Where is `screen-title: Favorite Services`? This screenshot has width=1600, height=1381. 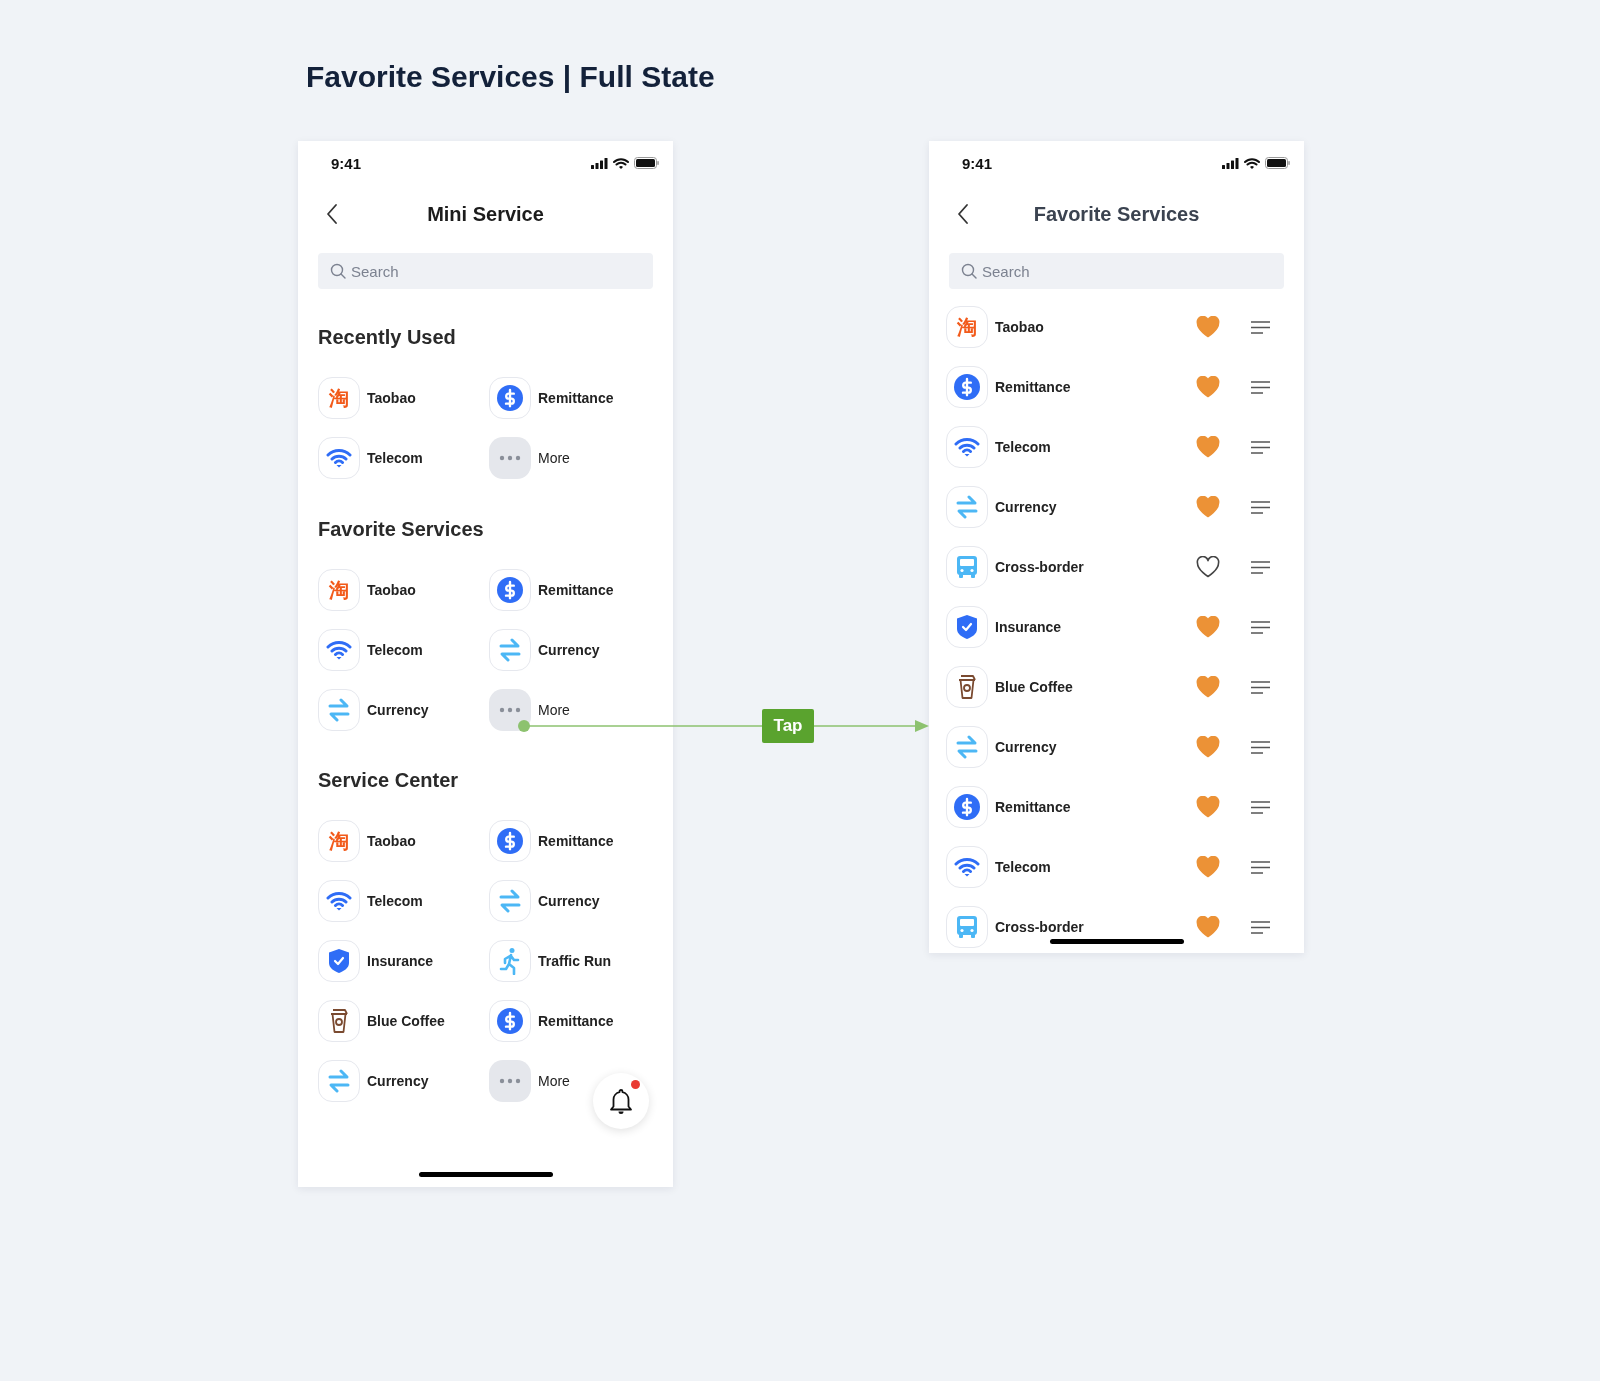
screen-title: Favorite Services is located at coordinates (1116, 214).